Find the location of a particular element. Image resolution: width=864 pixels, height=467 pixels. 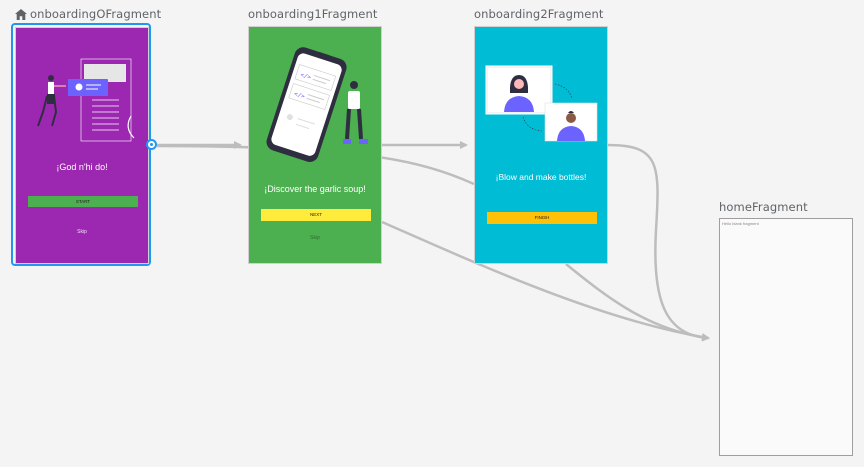

onboarding0-headline: ¡God n'hi do! is located at coordinates (82, 167).